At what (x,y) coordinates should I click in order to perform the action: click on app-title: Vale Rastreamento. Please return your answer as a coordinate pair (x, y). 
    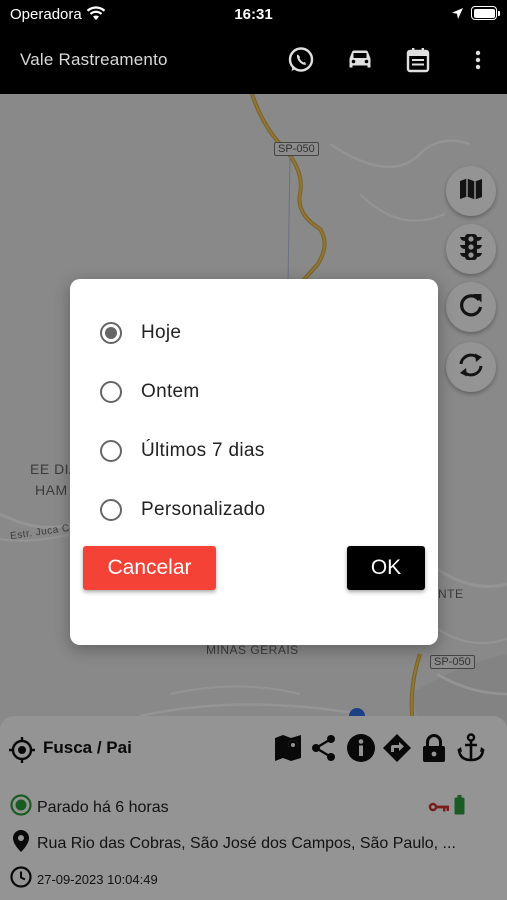
    Looking at the image, I should click on (94, 59).